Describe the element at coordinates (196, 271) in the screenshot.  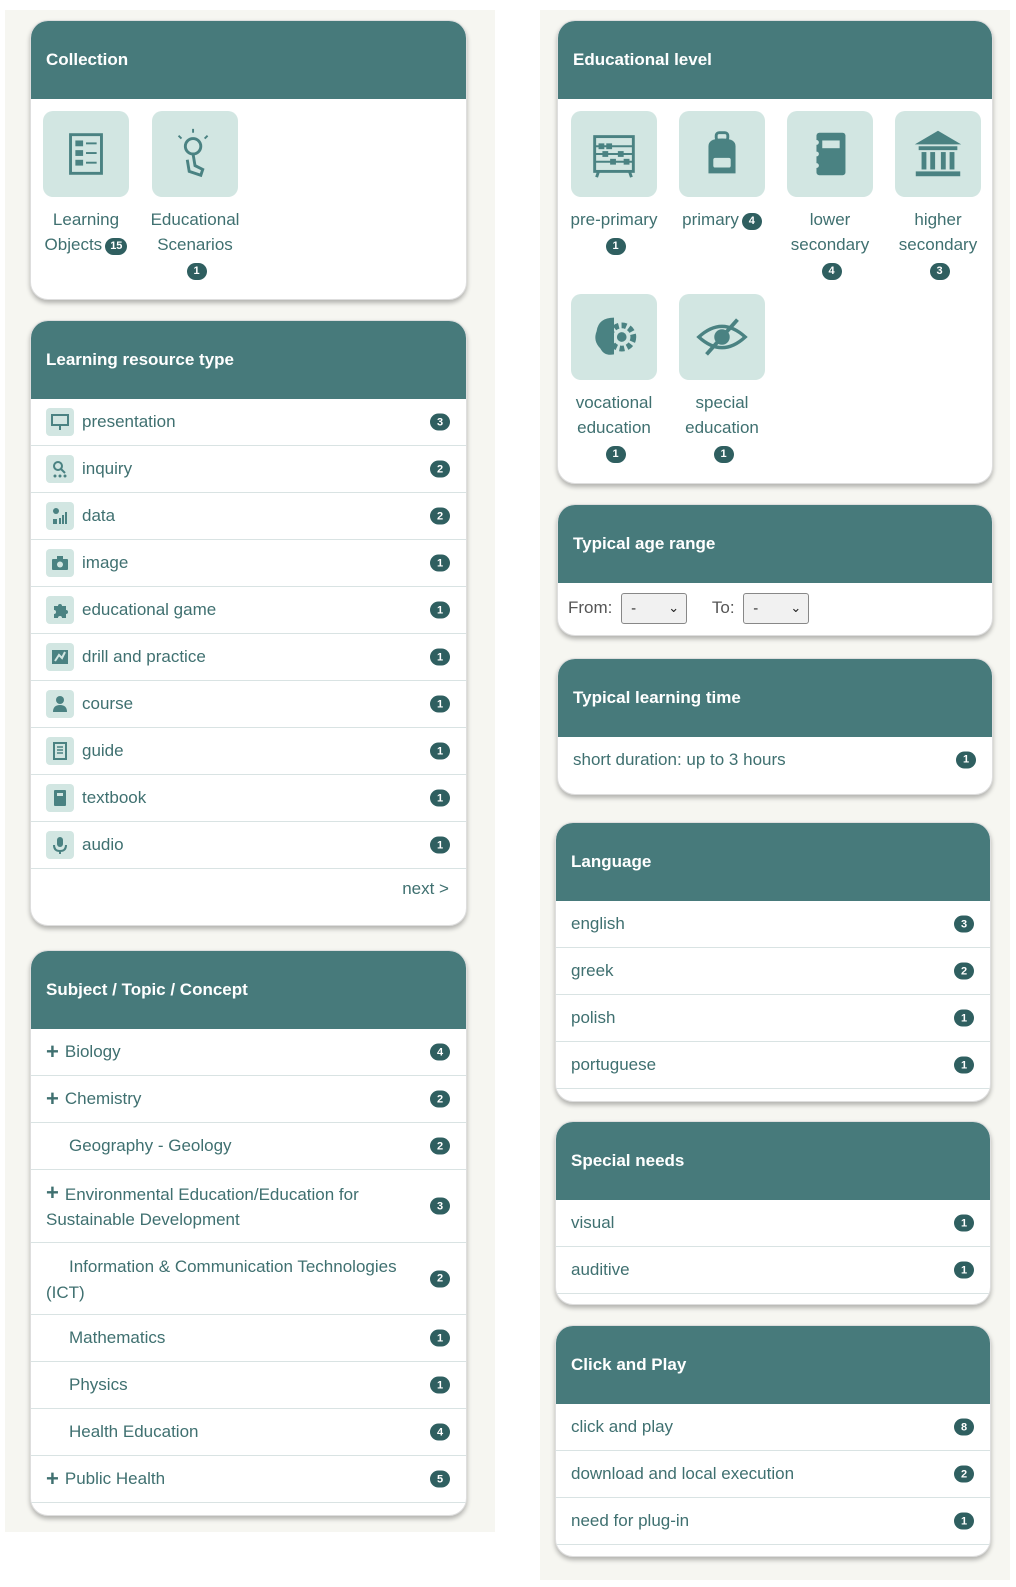
I see `educational-scenarios-count: 1` at that location.